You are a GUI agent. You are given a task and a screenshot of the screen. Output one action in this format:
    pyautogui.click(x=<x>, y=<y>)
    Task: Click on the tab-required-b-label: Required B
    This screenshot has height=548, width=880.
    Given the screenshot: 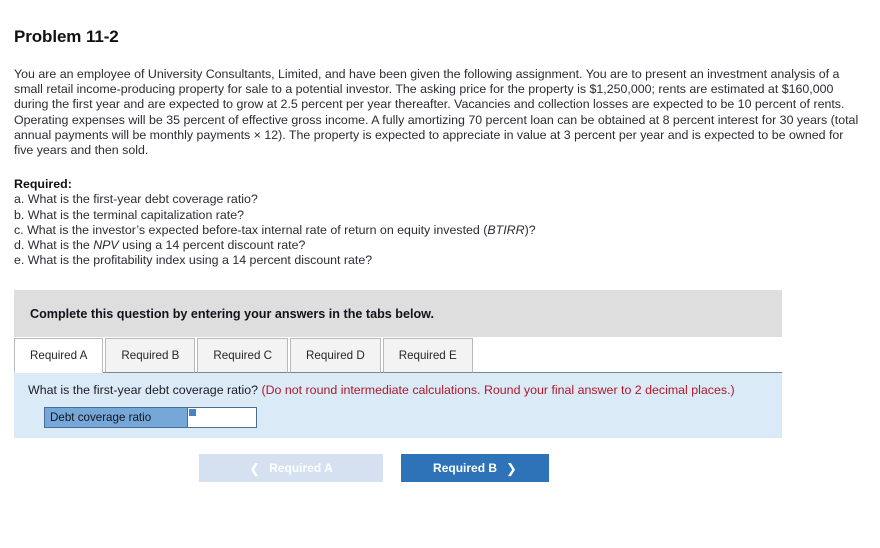 What is the action you would take?
    pyautogui.click(x=150, y=356)
    